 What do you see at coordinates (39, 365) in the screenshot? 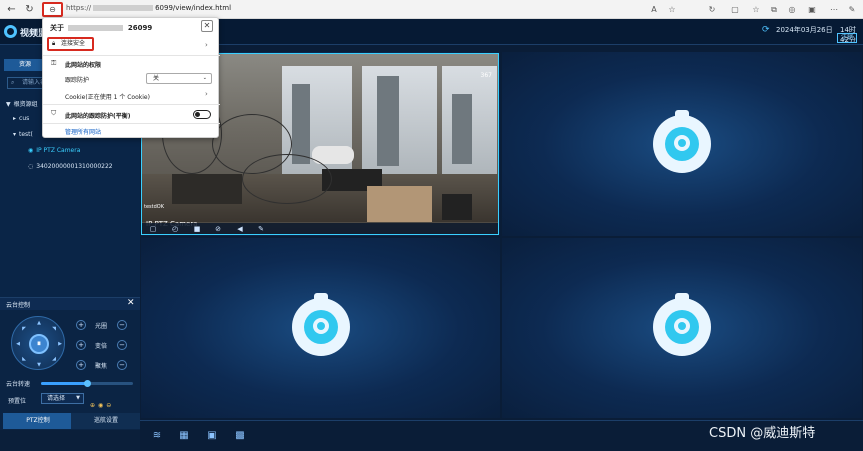
I see `down-arrow-icon: ▼` at bounding box center [39, 365].